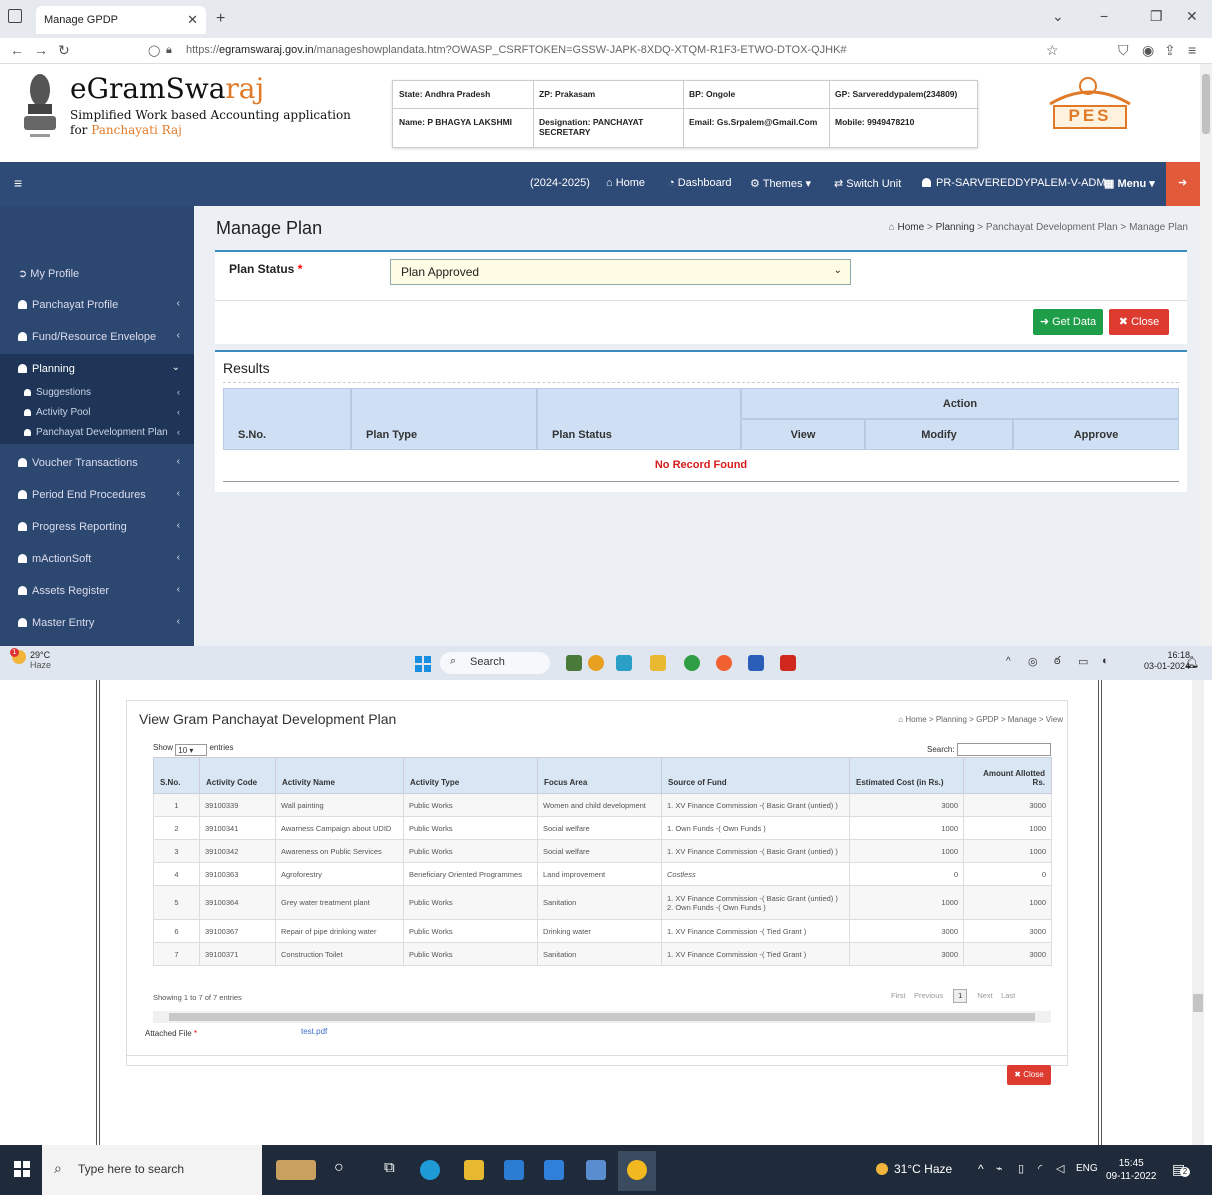 The height and width of the screenshot is (1195, 1212). Describe the element at coordinates (176, 775) in the screenshot. I see `th-sno: S.No.` at that location.